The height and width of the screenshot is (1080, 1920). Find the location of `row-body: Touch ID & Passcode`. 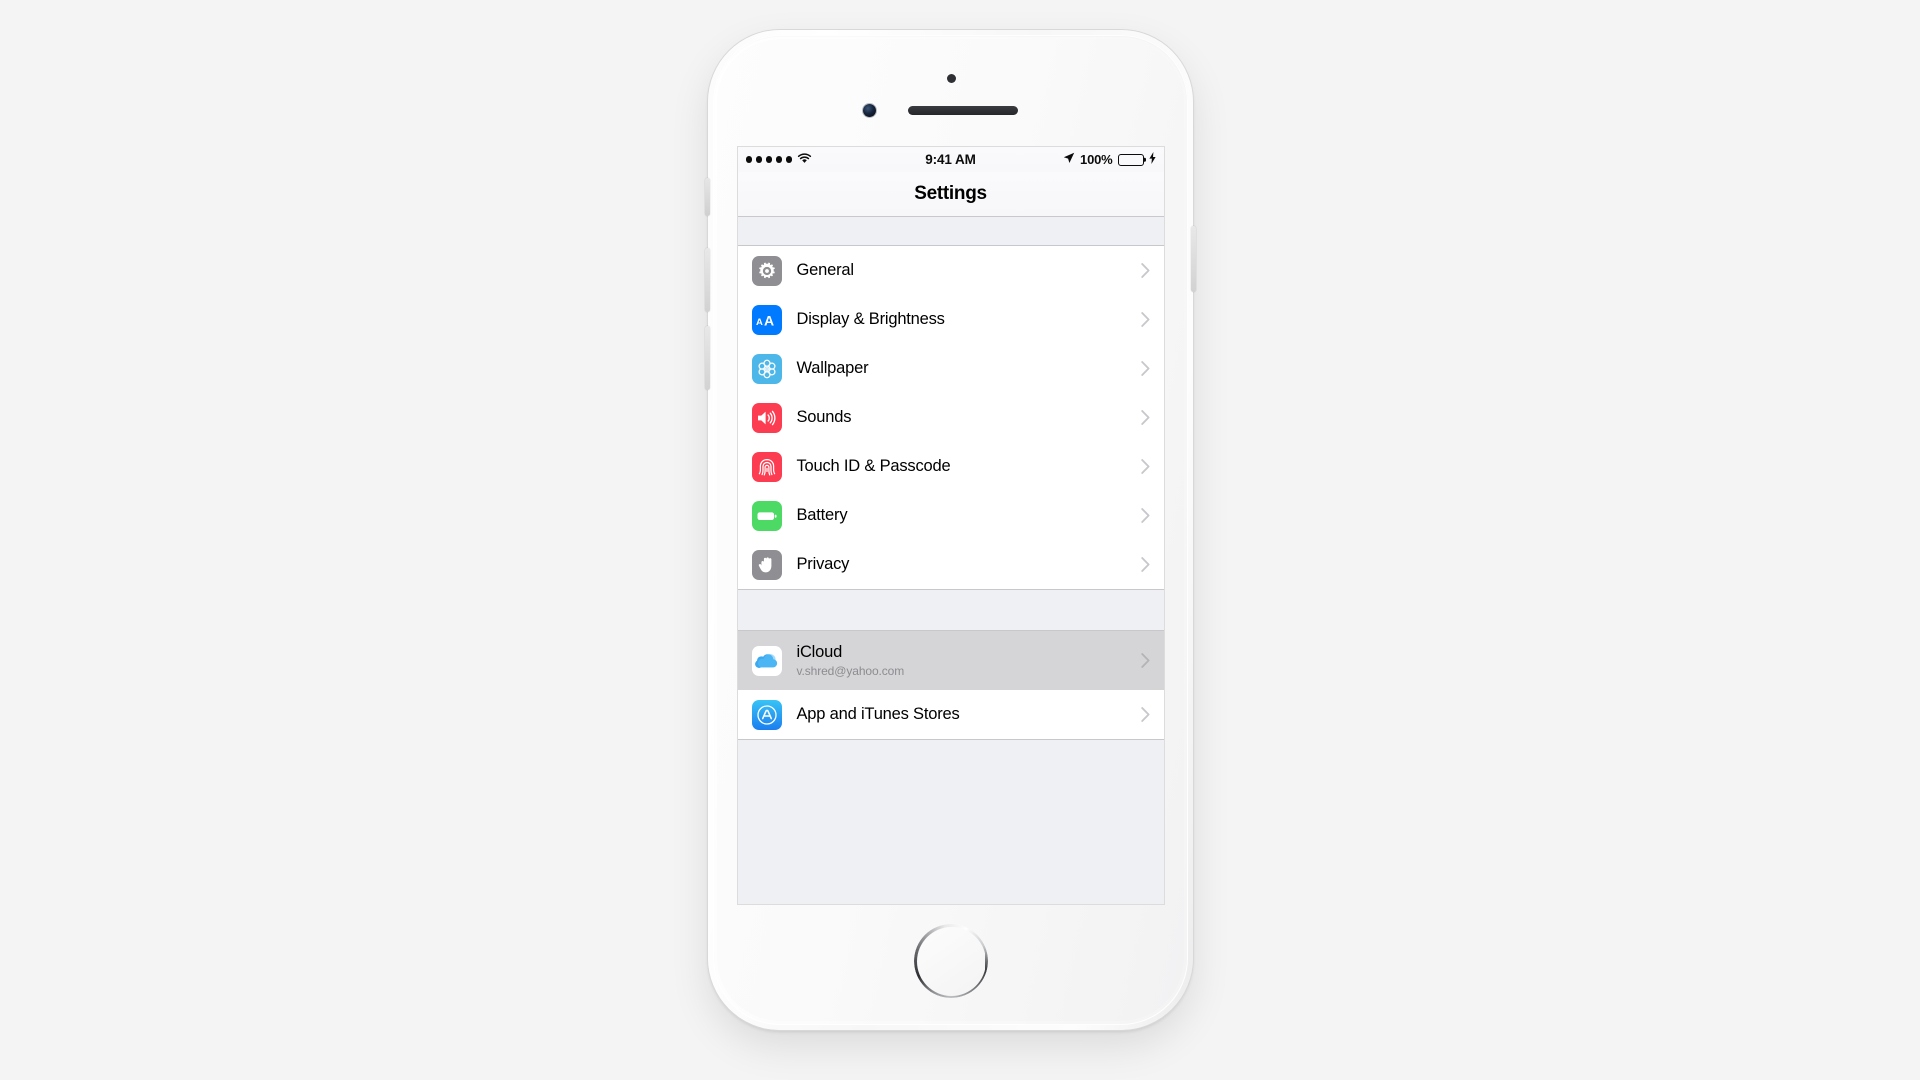

row-body: Touch ID & Passcode is located at coordinates (969, 466).